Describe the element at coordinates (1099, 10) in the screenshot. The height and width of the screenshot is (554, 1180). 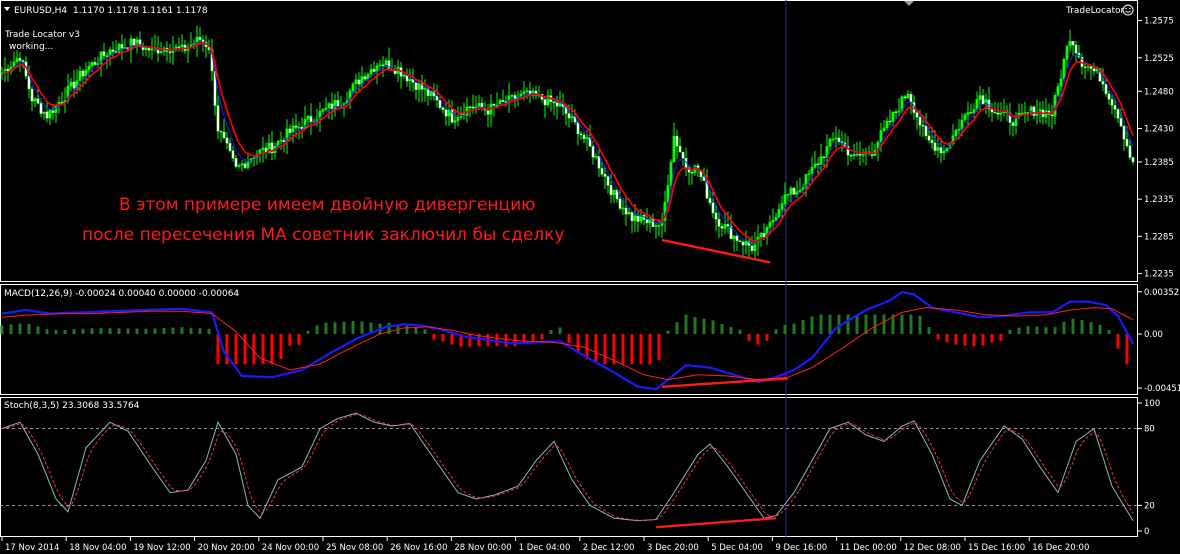
I see `tradelocator-header: TradeLocator` at that location.